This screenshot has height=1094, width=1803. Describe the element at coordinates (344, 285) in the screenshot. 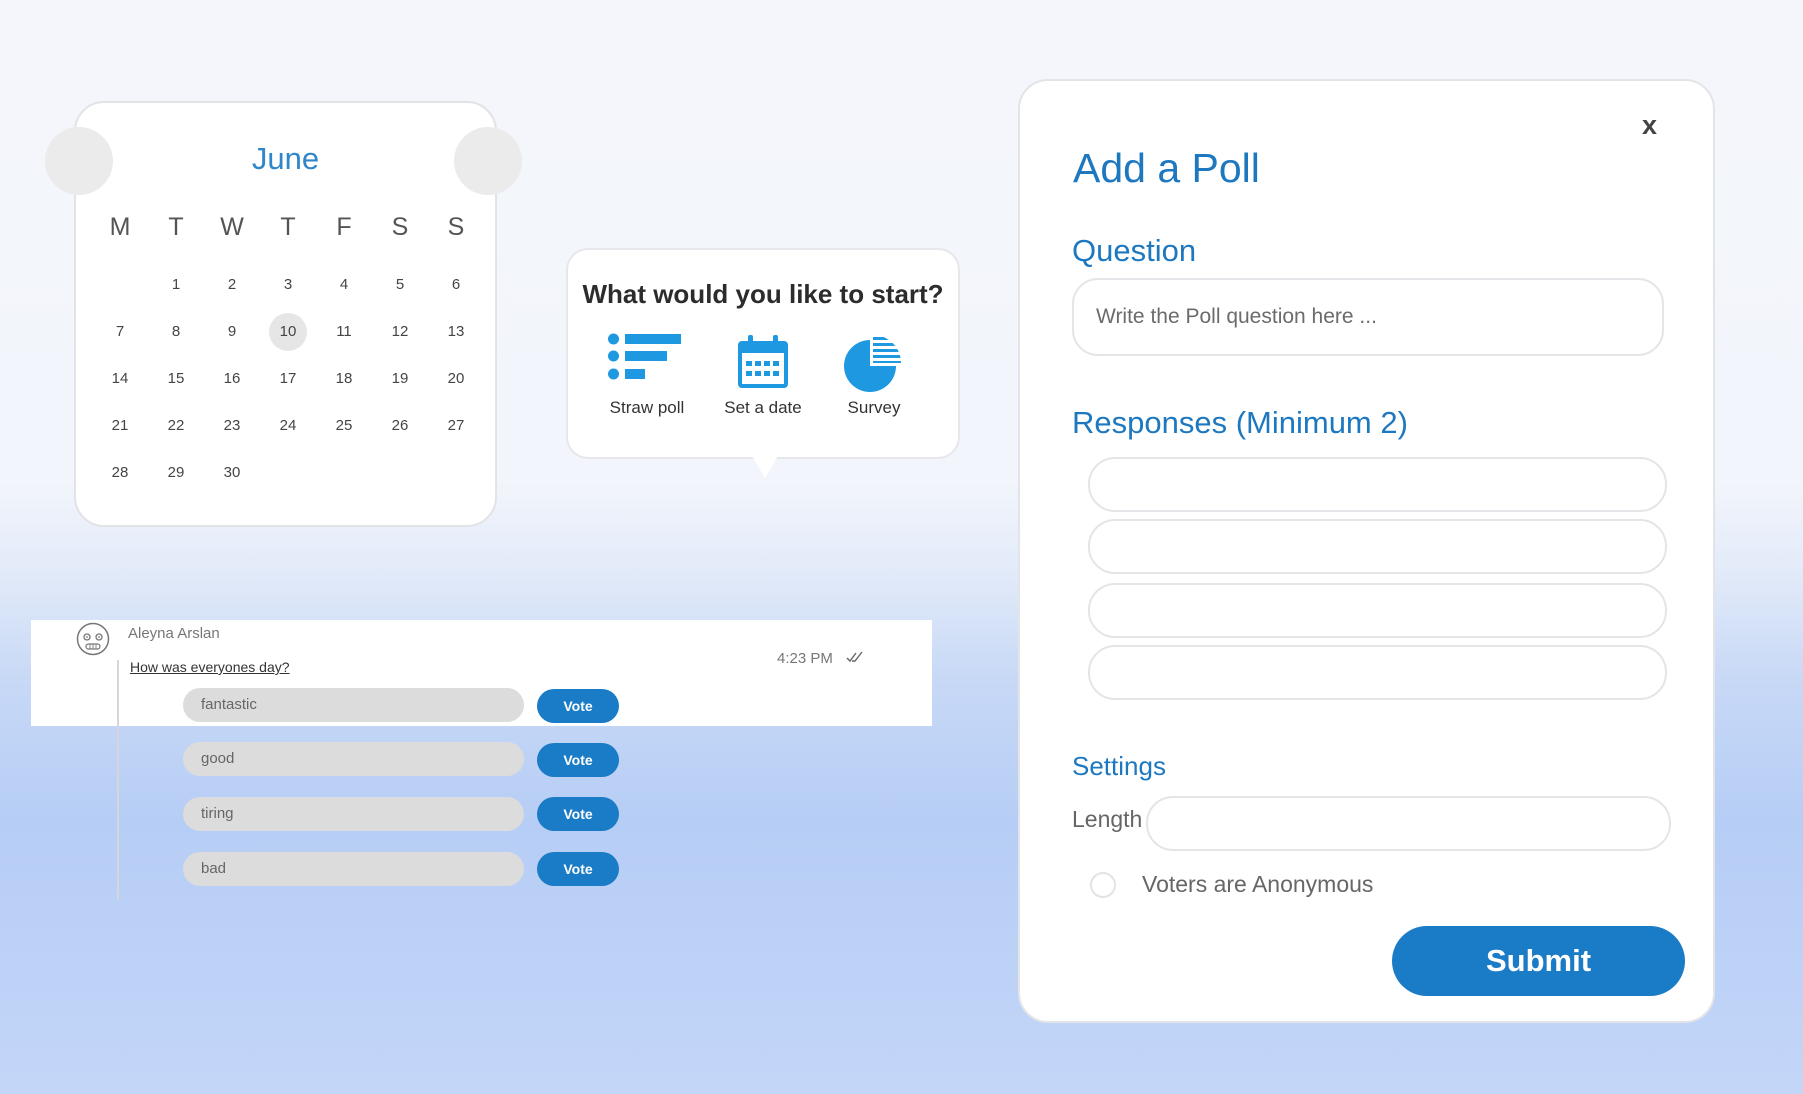

I see `calendar-day: 4` at that location.